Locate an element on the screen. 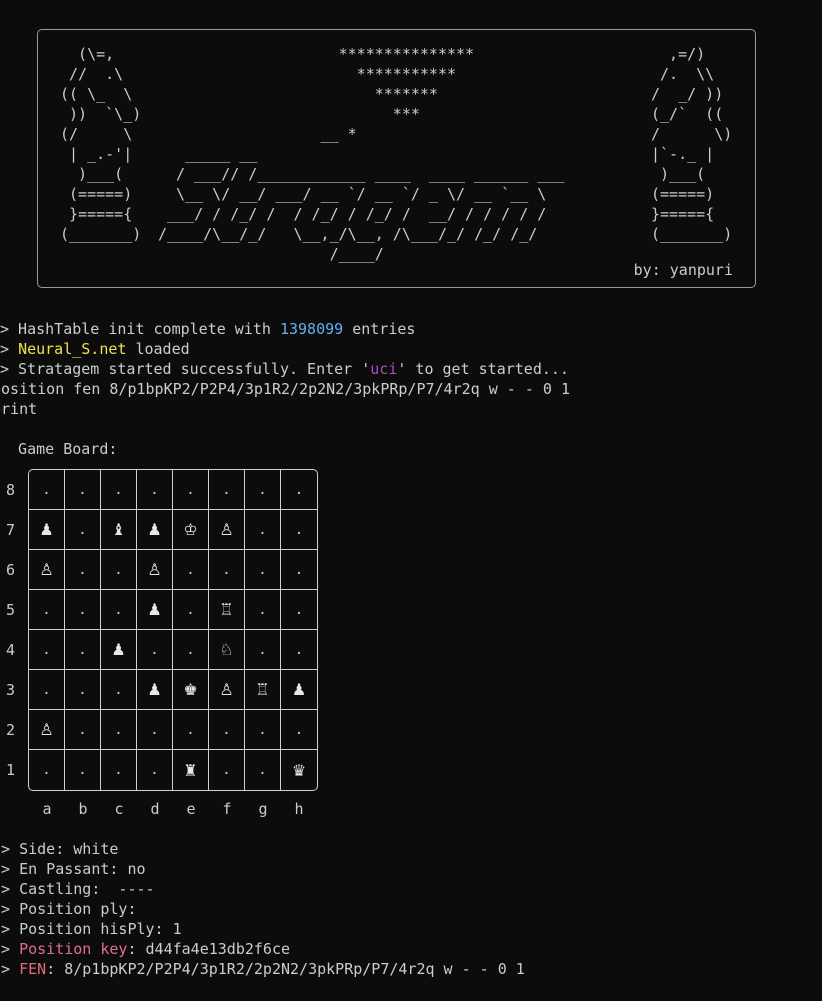 The height and width of the screenshot is (1001, 822). board-square-g7: . is located at coordinates (263, 530).